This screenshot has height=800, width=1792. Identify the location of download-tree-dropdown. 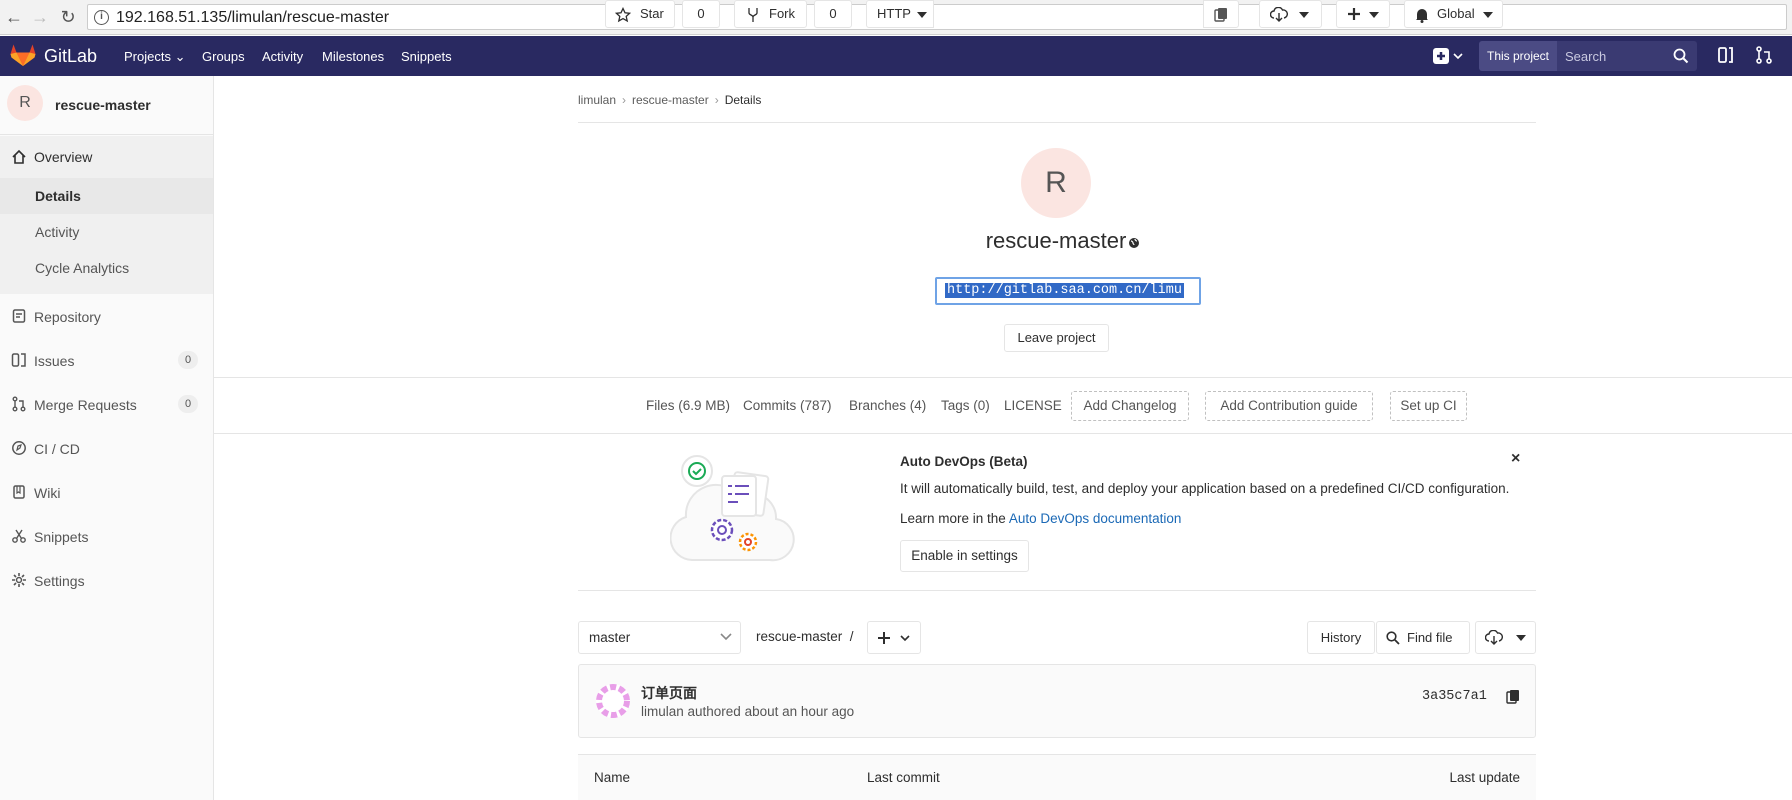
(1505, 637).